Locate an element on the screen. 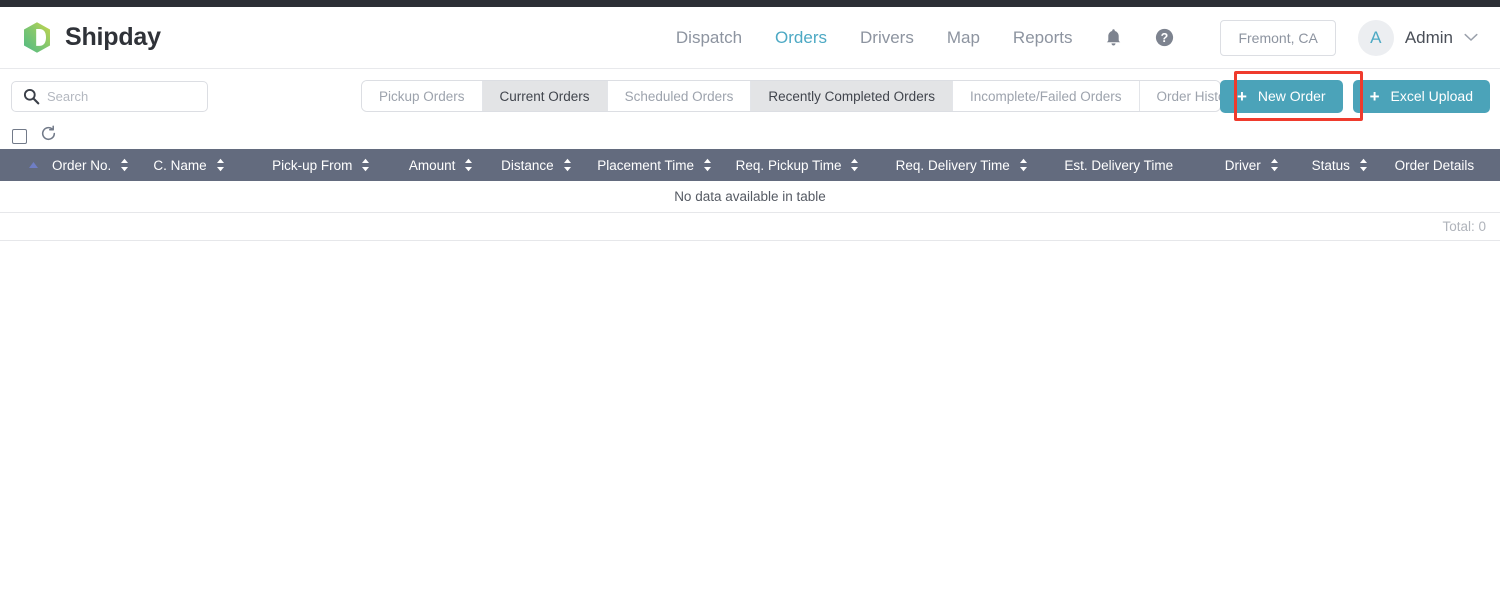  column-header-status: Status is located at coordinates (1345, 165).